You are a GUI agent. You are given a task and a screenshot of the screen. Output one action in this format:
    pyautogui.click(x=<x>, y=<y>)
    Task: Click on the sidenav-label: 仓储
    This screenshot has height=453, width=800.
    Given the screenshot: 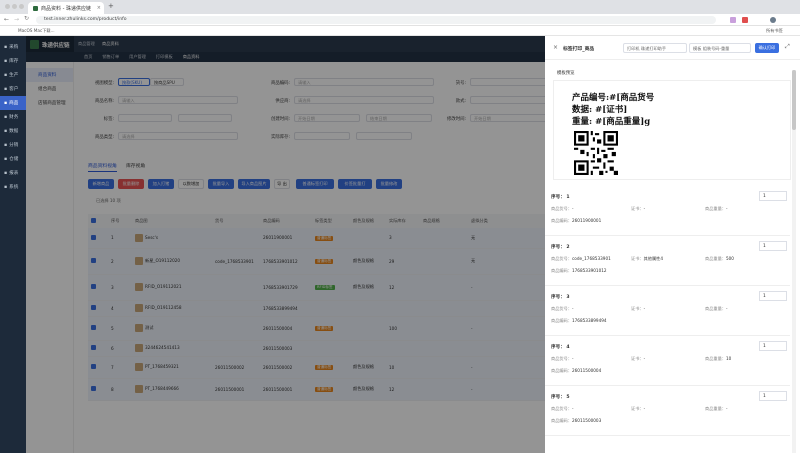 What is the action you would take?
    pyautogui.click(x=14, y=159)
    